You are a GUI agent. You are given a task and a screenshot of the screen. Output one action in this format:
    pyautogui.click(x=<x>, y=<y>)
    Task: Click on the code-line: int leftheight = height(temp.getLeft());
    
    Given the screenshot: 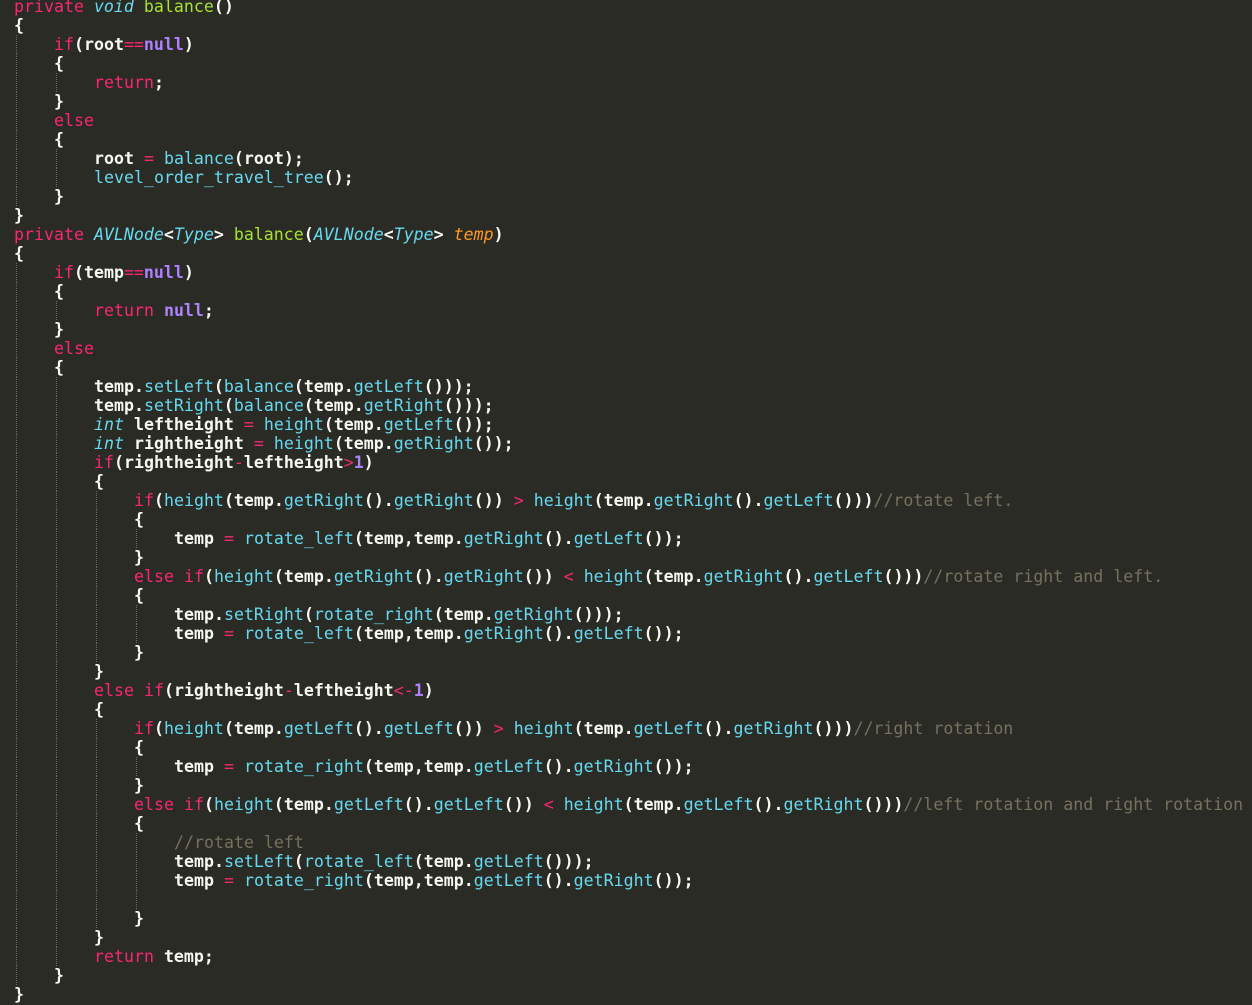 What is the action you would take?
    pyautogui.click(x=626, y=424)
    